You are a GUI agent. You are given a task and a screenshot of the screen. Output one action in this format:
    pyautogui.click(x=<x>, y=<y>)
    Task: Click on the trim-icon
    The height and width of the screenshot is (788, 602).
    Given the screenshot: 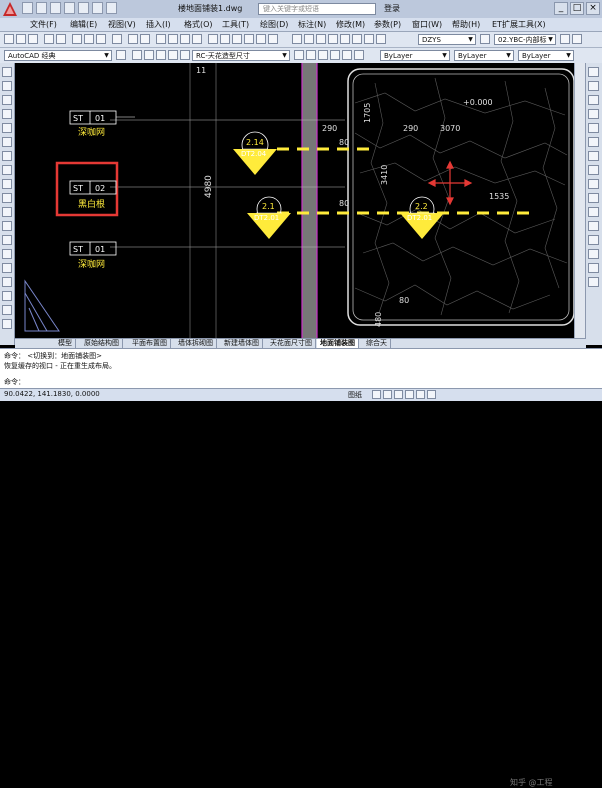 What is the action you would take?
    pyautogui.click(x=593, y=198)
    